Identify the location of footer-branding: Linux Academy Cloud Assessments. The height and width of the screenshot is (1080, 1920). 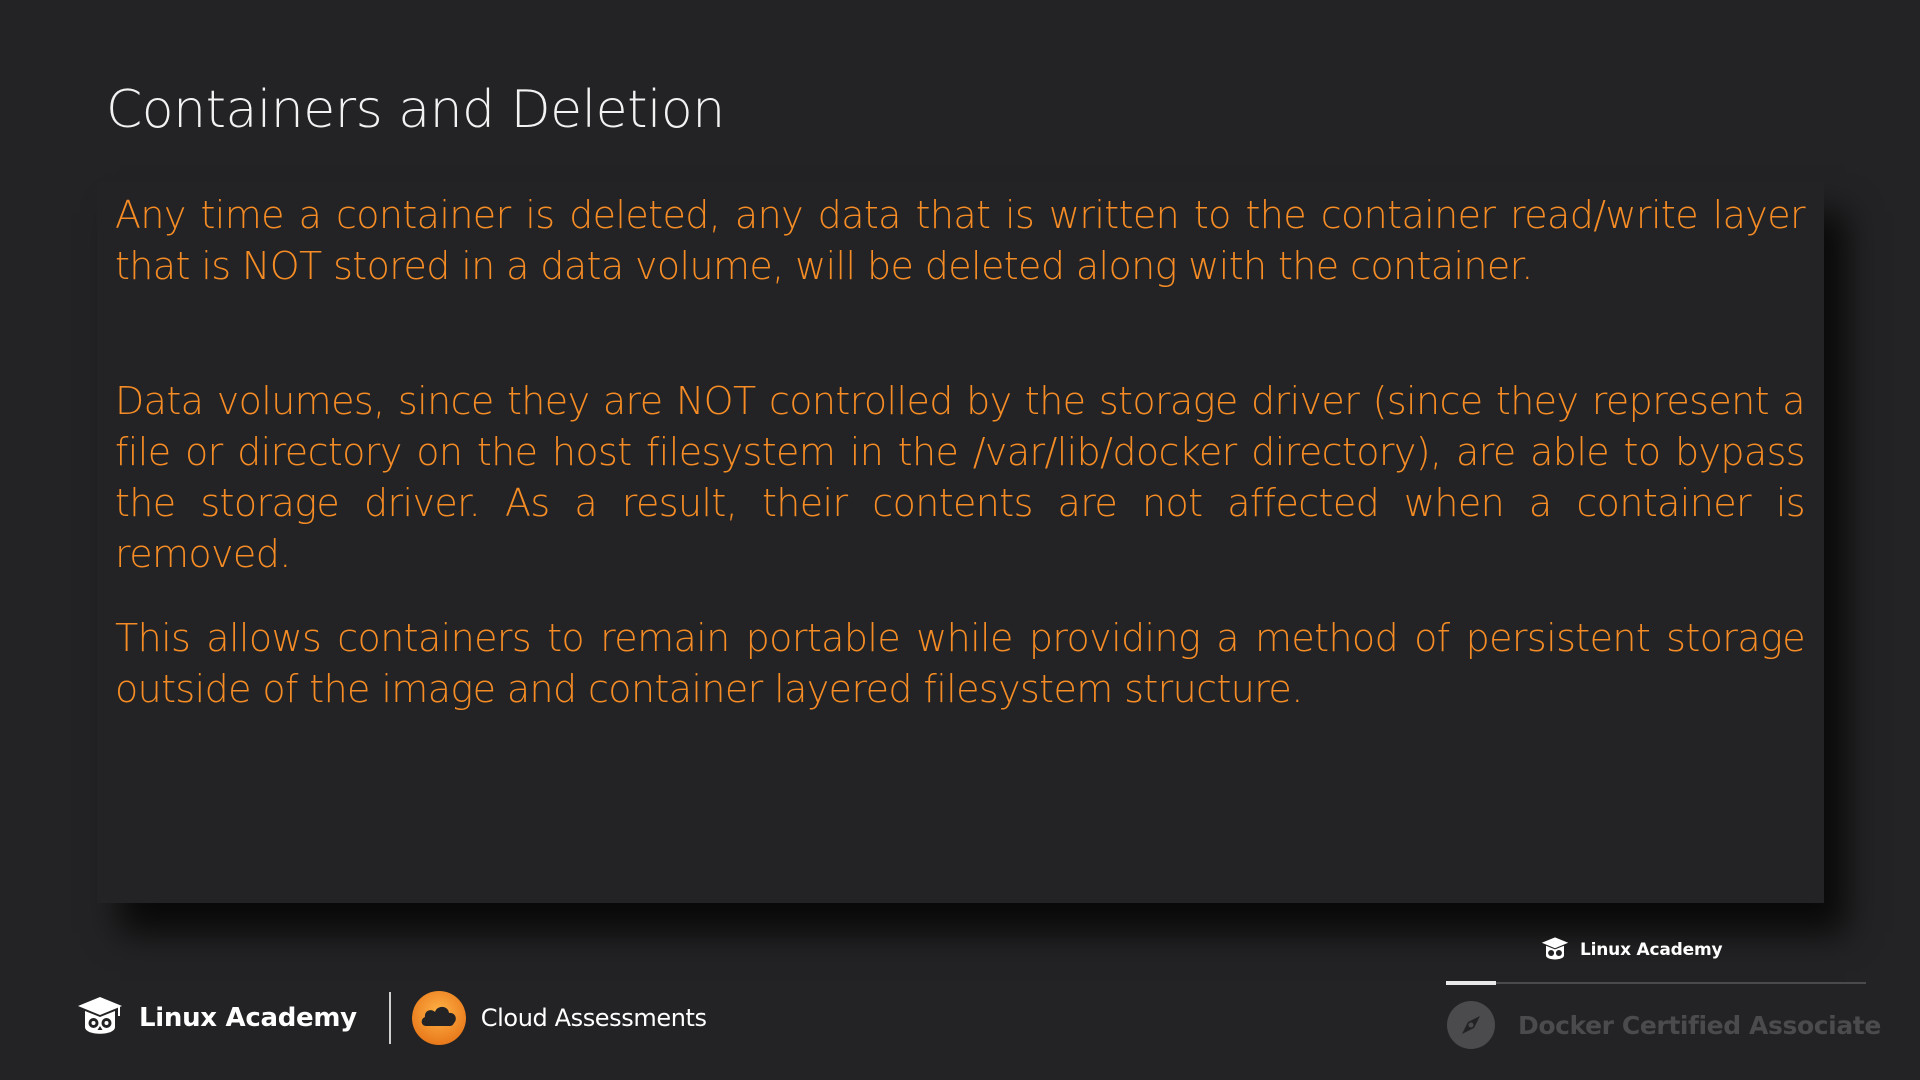
(391, 1018).